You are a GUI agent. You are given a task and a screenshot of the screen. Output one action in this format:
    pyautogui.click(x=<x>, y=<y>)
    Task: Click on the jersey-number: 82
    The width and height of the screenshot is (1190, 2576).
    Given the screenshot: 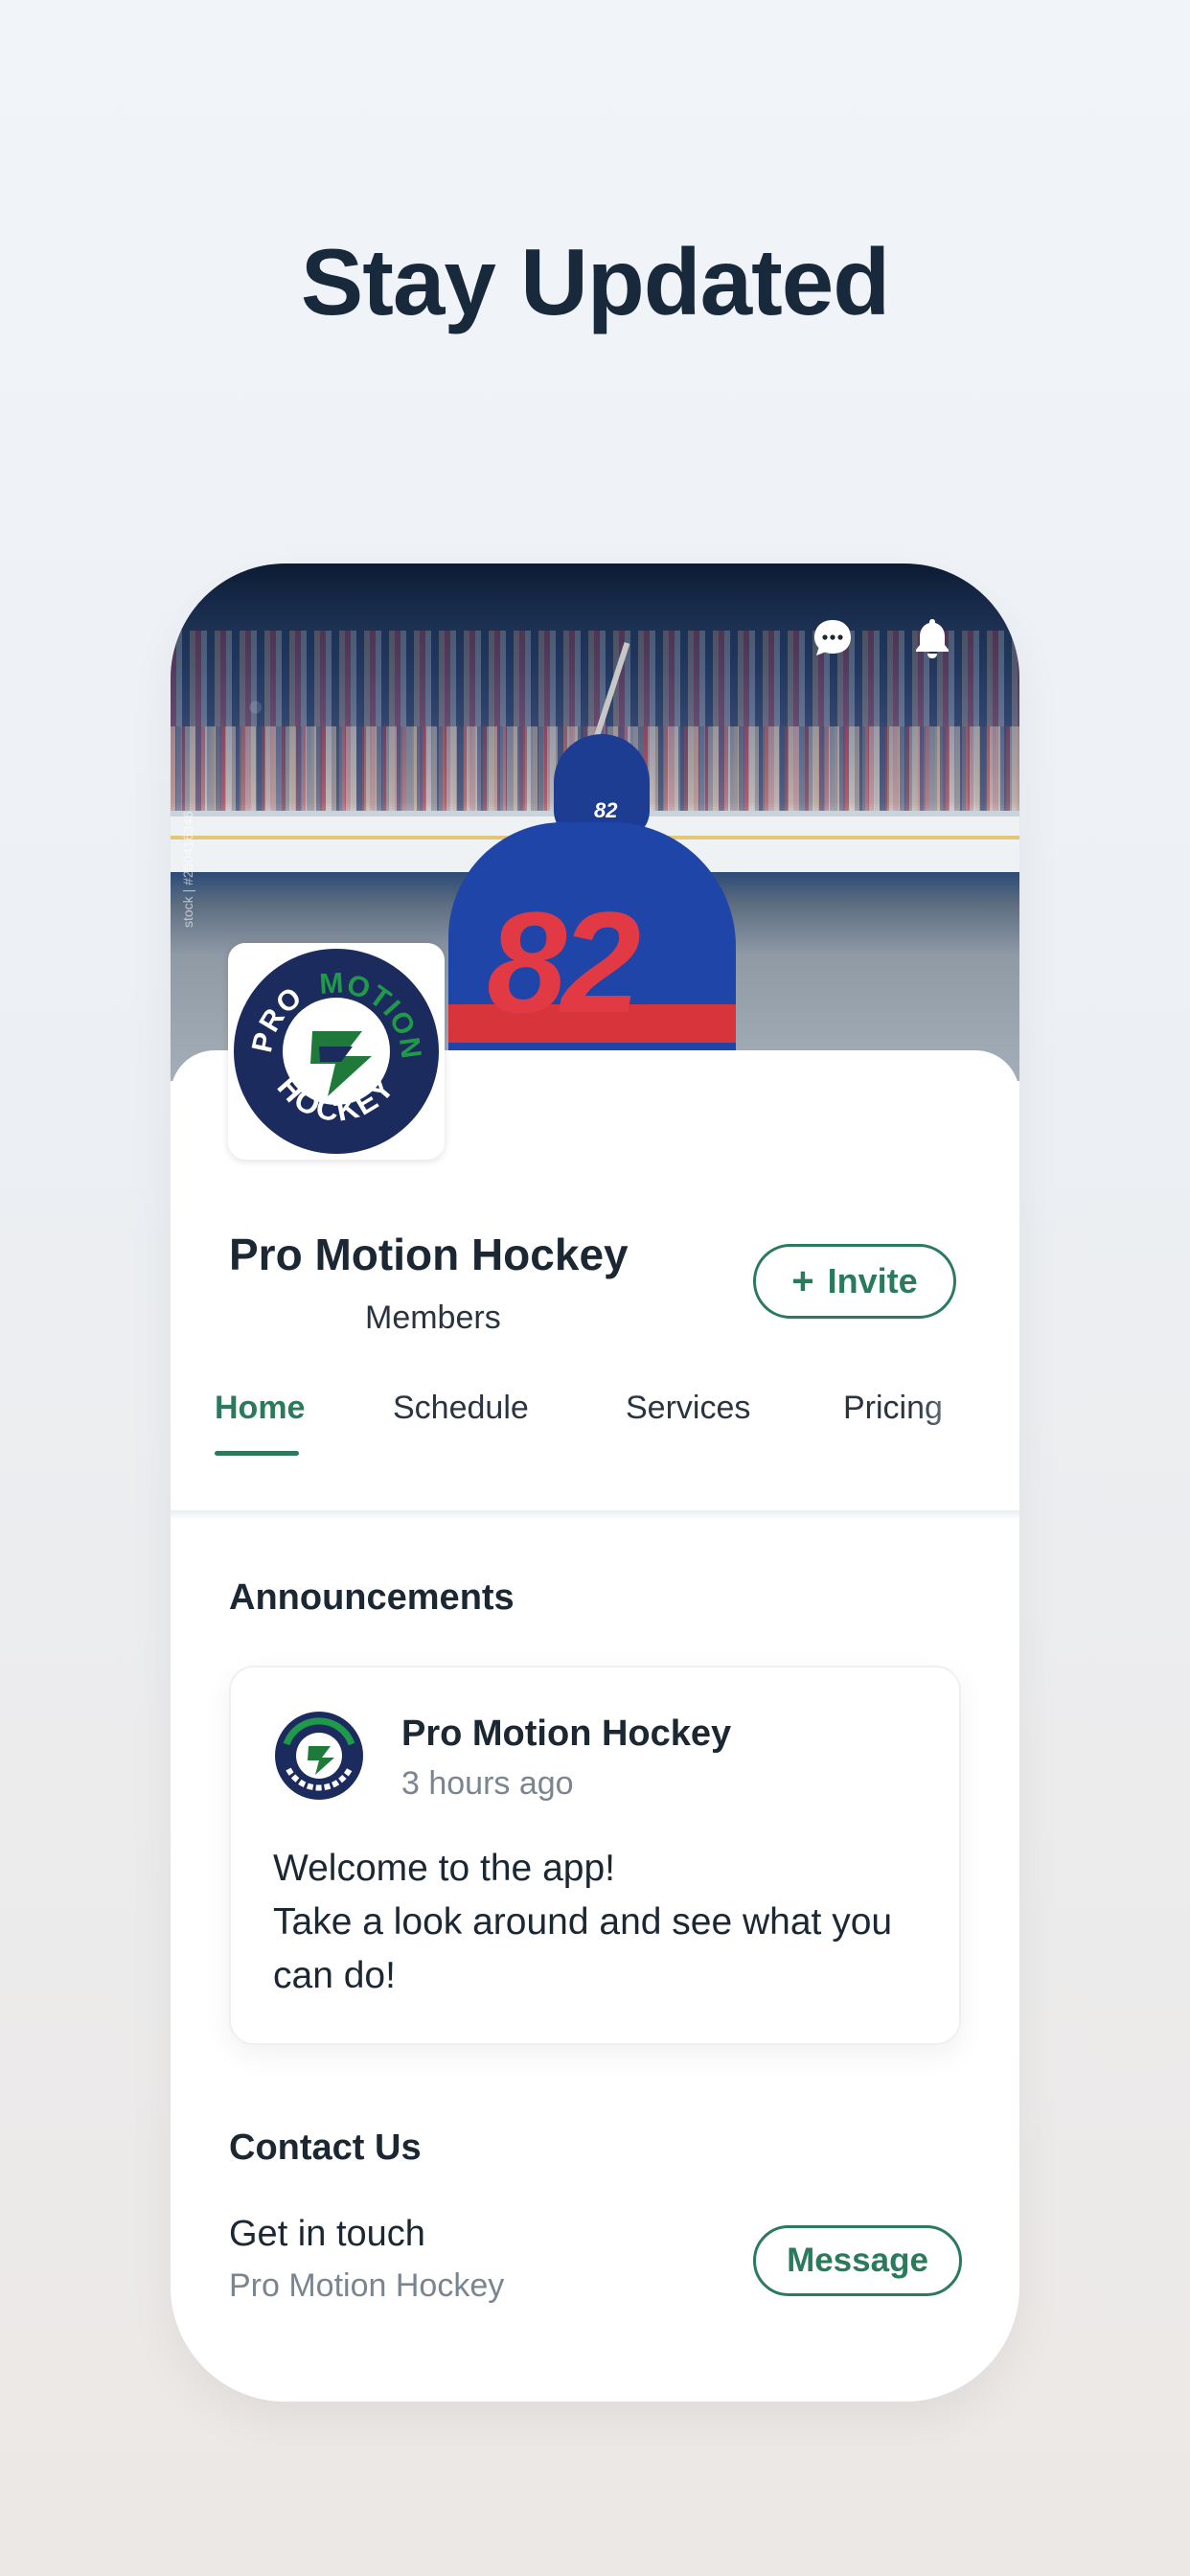 What is the action you would take?
    pyautogui.click(x=564, y=962)
    